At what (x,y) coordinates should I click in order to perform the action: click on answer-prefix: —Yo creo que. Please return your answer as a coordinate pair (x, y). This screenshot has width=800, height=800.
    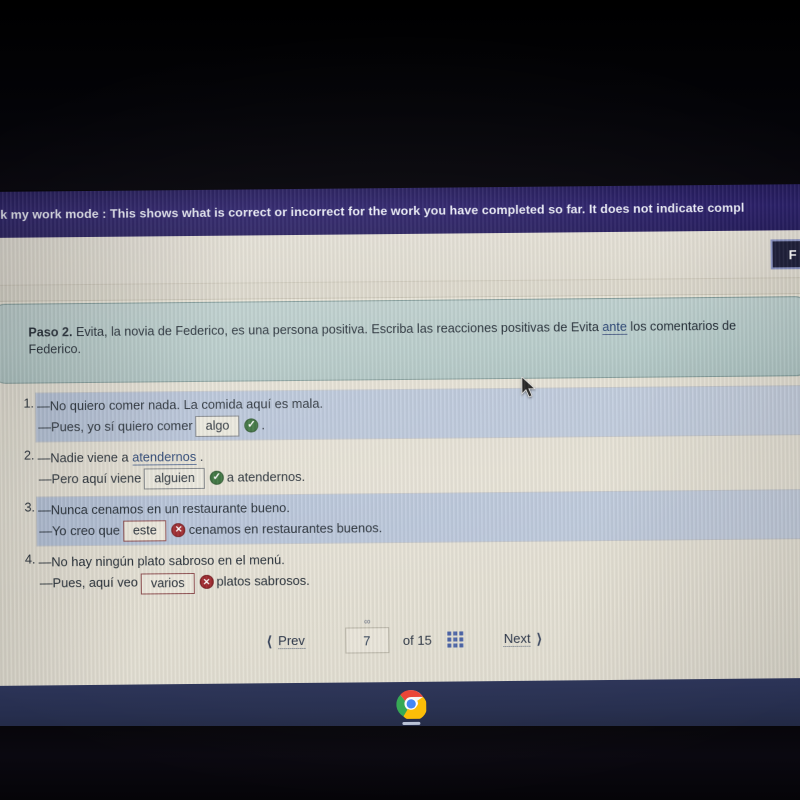
    Looking at the image, I should click on (79, 530).